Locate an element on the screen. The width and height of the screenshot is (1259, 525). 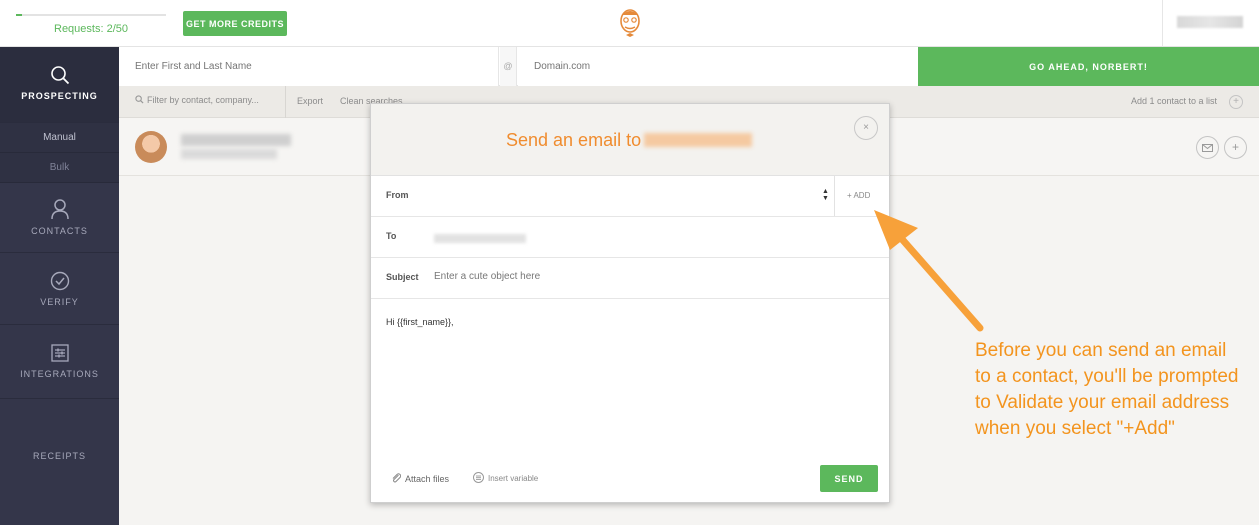
get-more-credits-button: GET MORE CREDITS is located at coordinates (235, 23).